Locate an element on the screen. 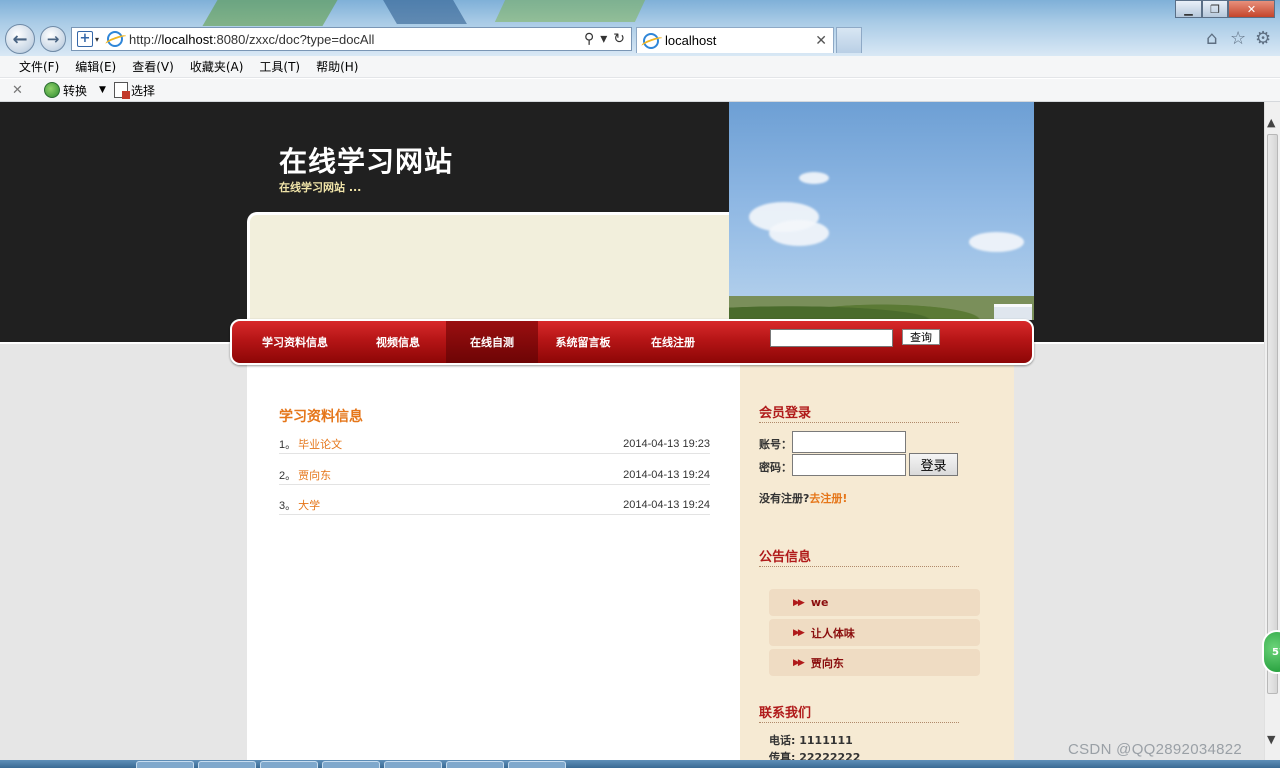 The width and height of the screenshot is (1280, 768). back-button: ← is located at coordinates (20, 39).